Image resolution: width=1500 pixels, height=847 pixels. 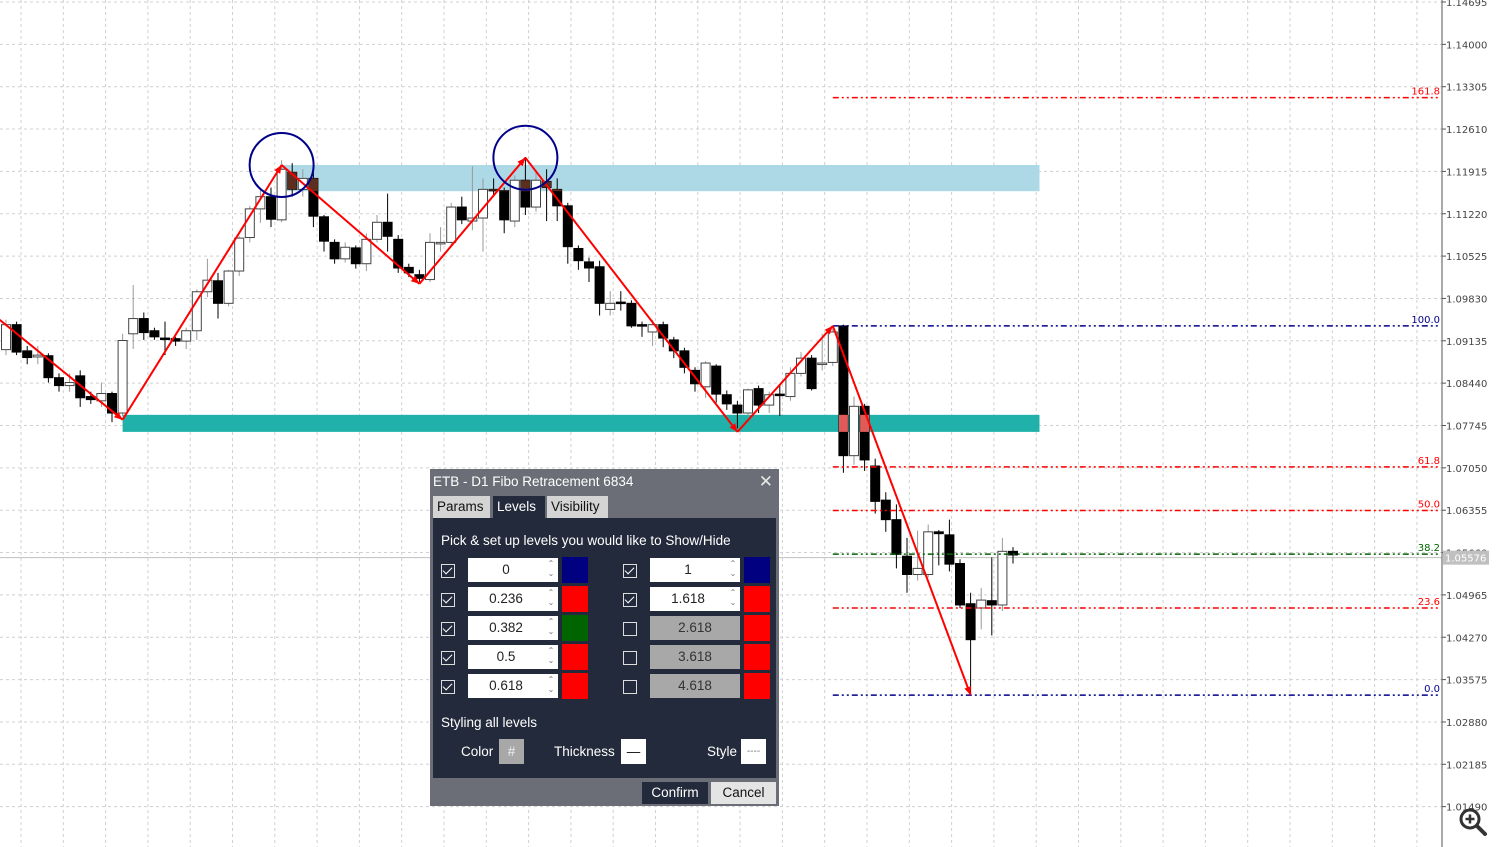 What do you see at coordinates (633, 751) in the screenshot?
I see `thickness-button: —` at bounding box center [633, 751].